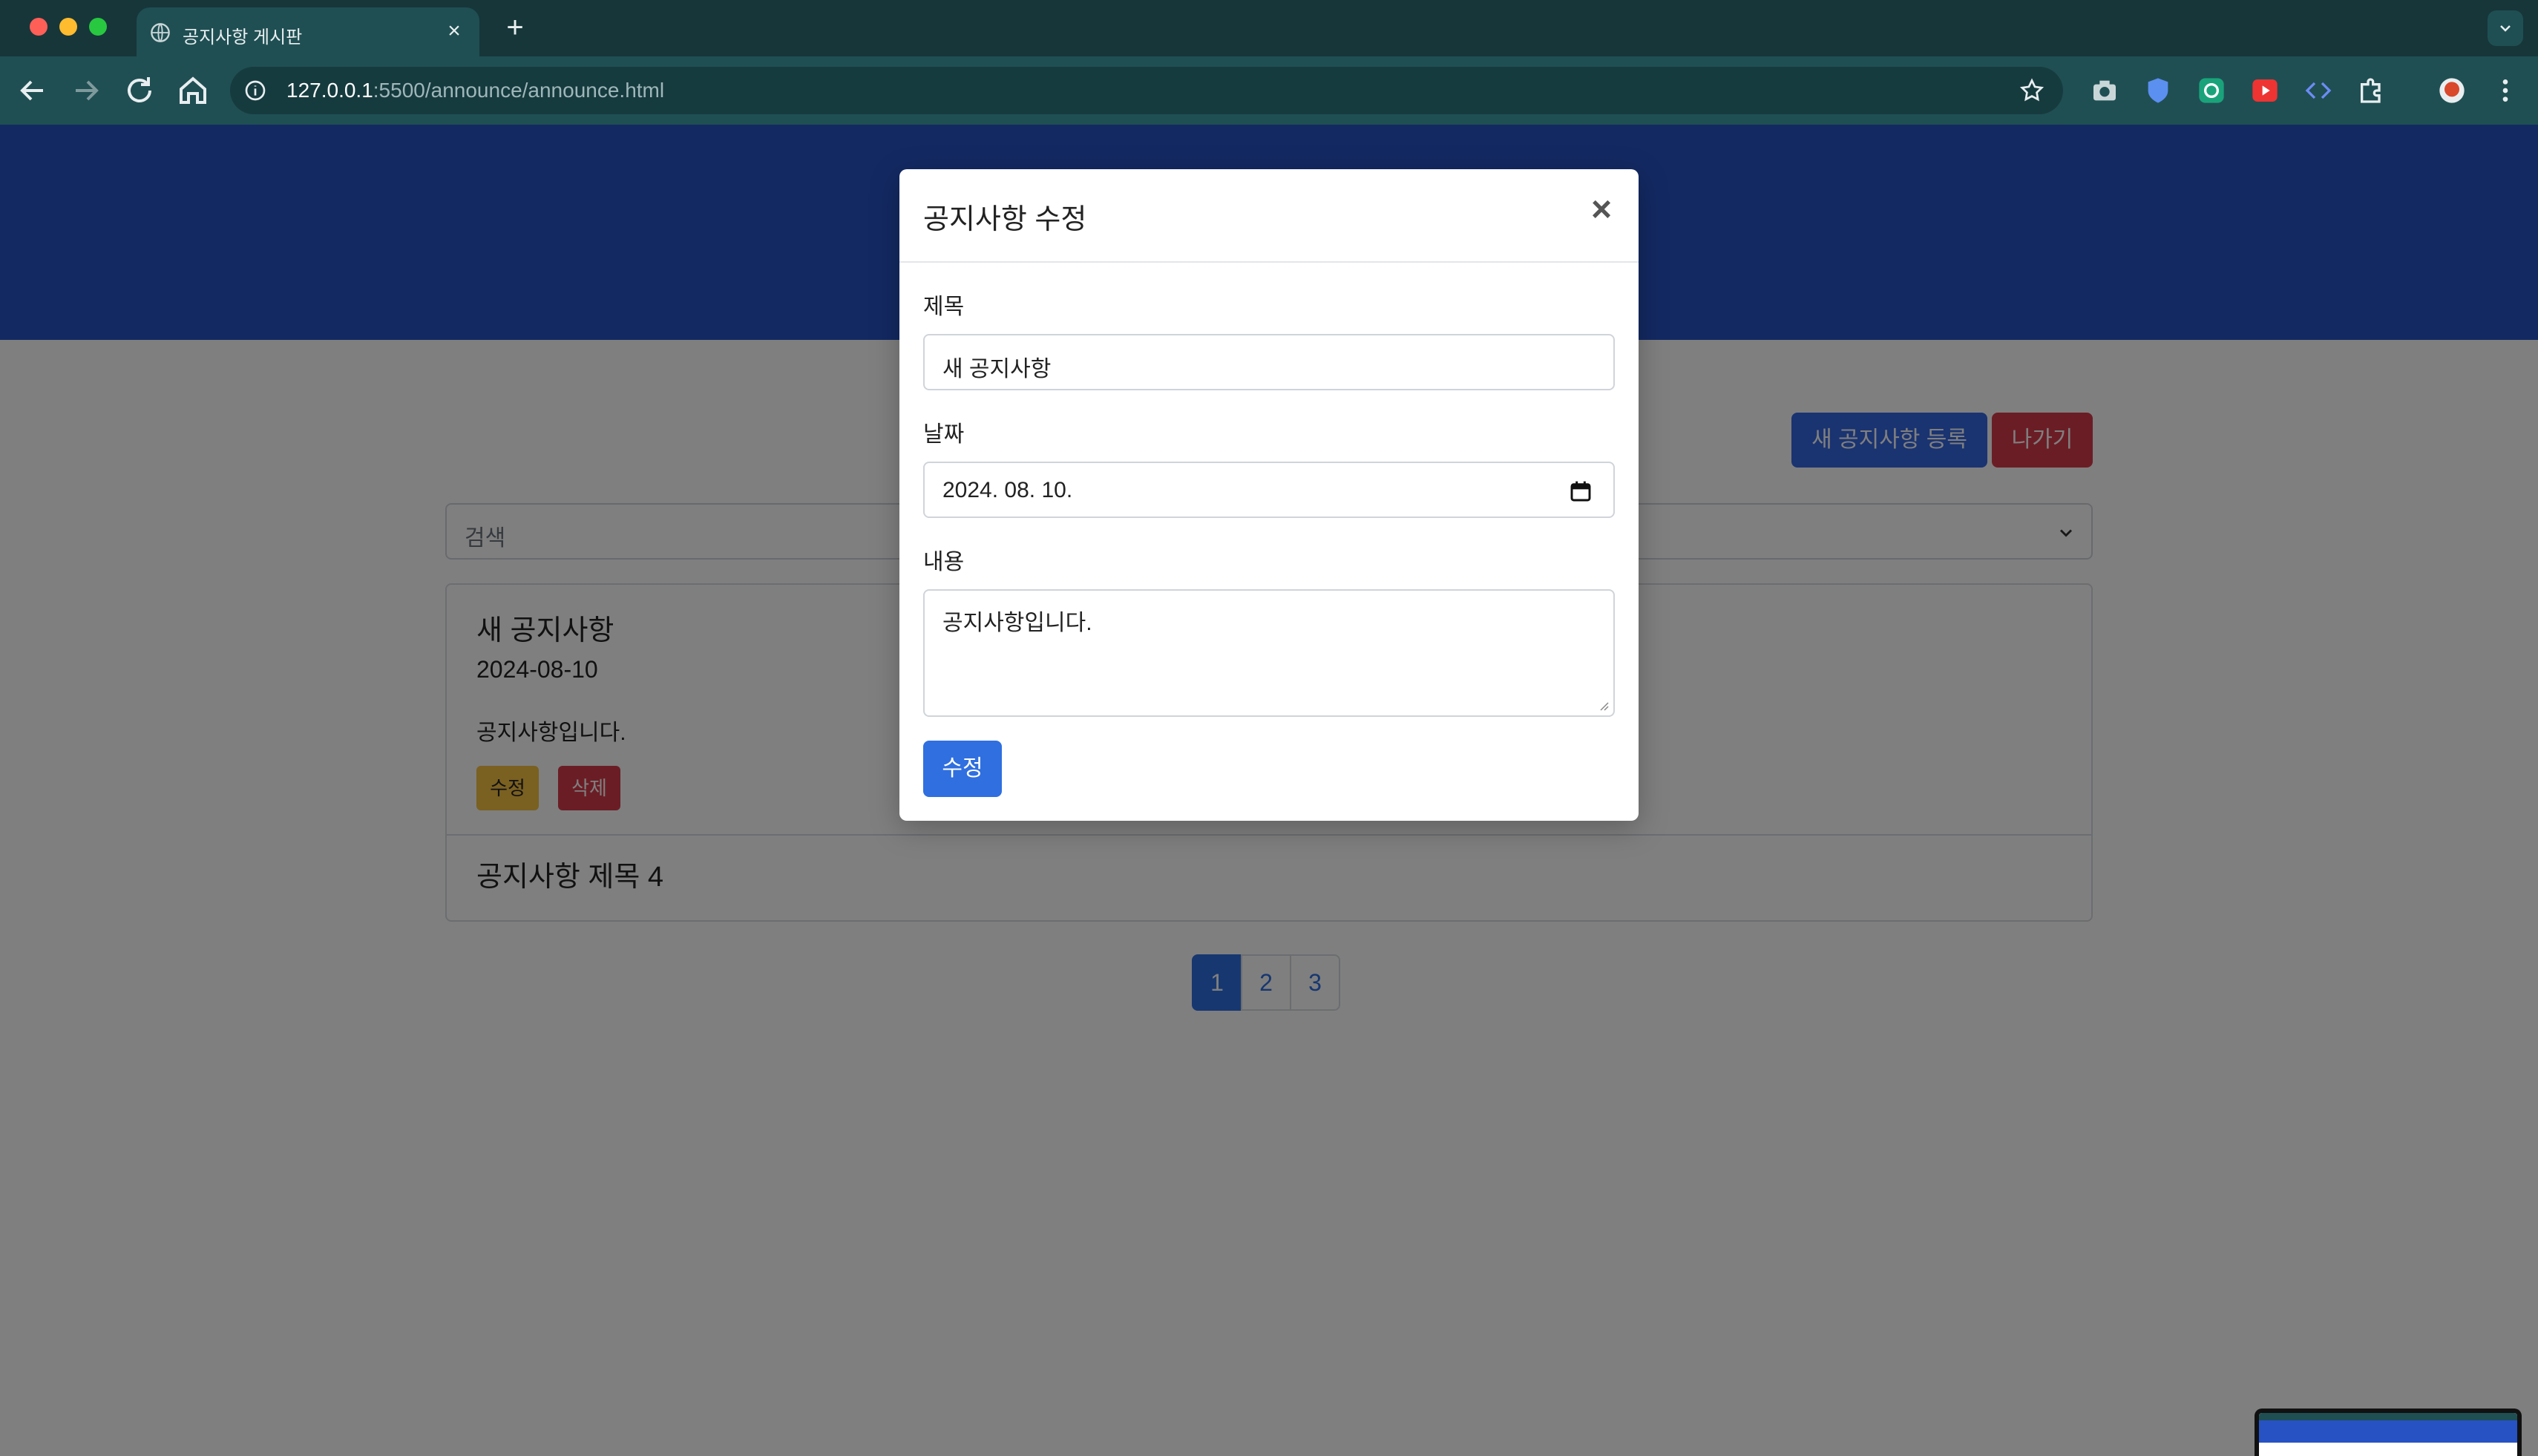  What do you see at coordinates (1581, 491) in the screenshot?
I see `calendar-icon` at bounding box center [1581, 491].